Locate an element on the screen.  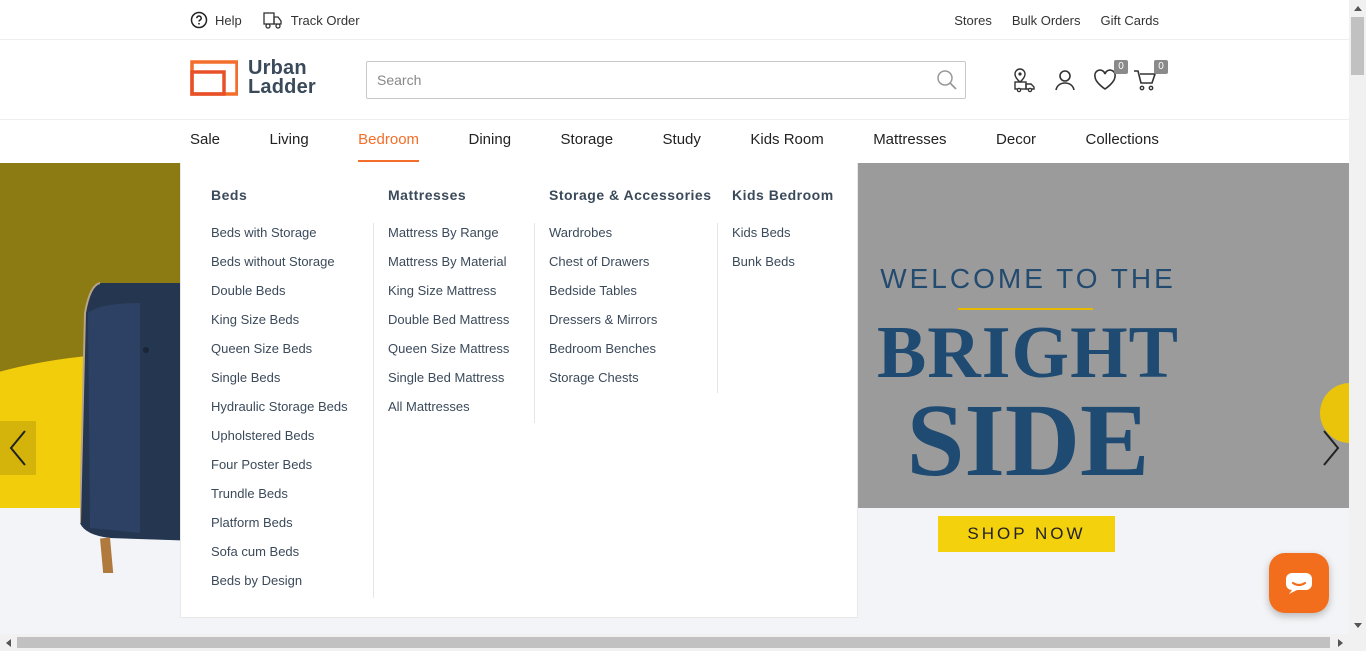
scroll-down-icon is located at coordinates (1357, 625).